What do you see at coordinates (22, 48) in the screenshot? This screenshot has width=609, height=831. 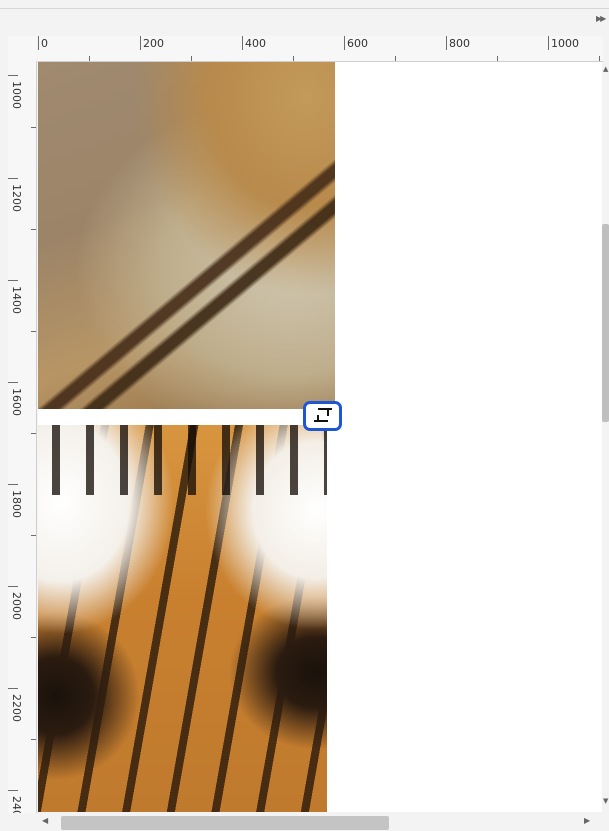 I see `ruler-corner` at bounding box center [22, 48].